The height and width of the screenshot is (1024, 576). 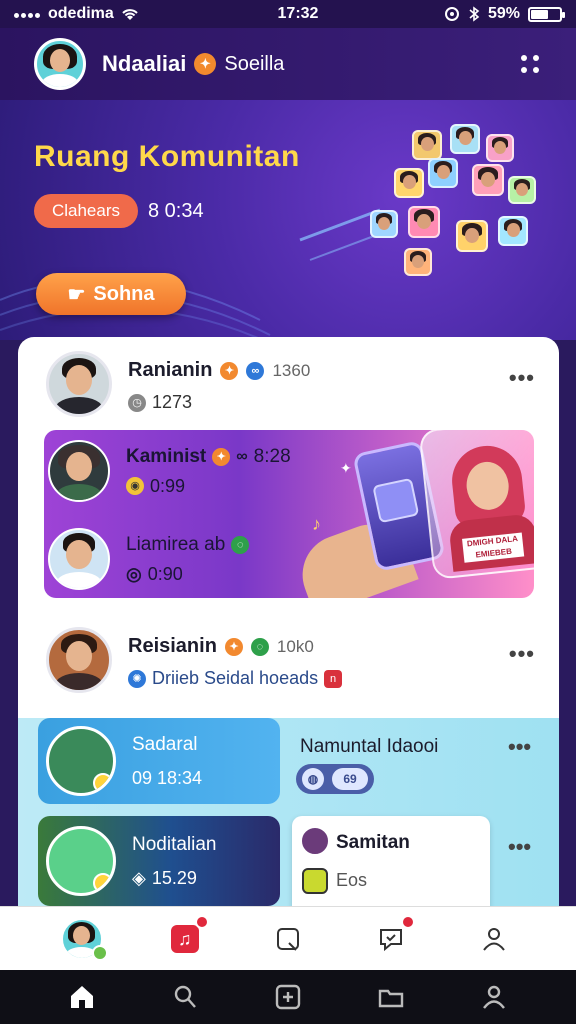 I want to click on channel-title: Noditalian, so click(x=174, y=844).